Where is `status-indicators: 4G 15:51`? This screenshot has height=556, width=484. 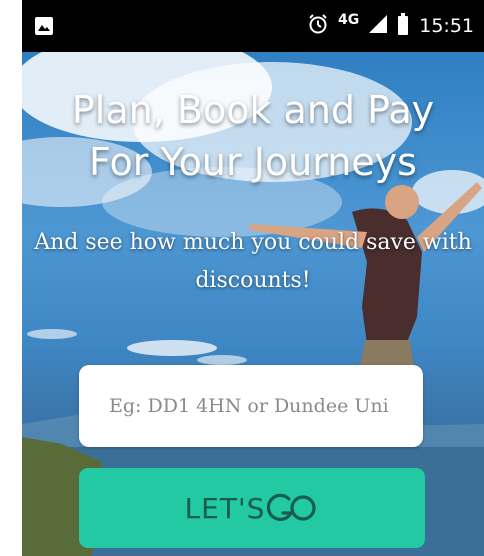
status-indicators: 4G 15:51 is located at coordinates (391, 26).